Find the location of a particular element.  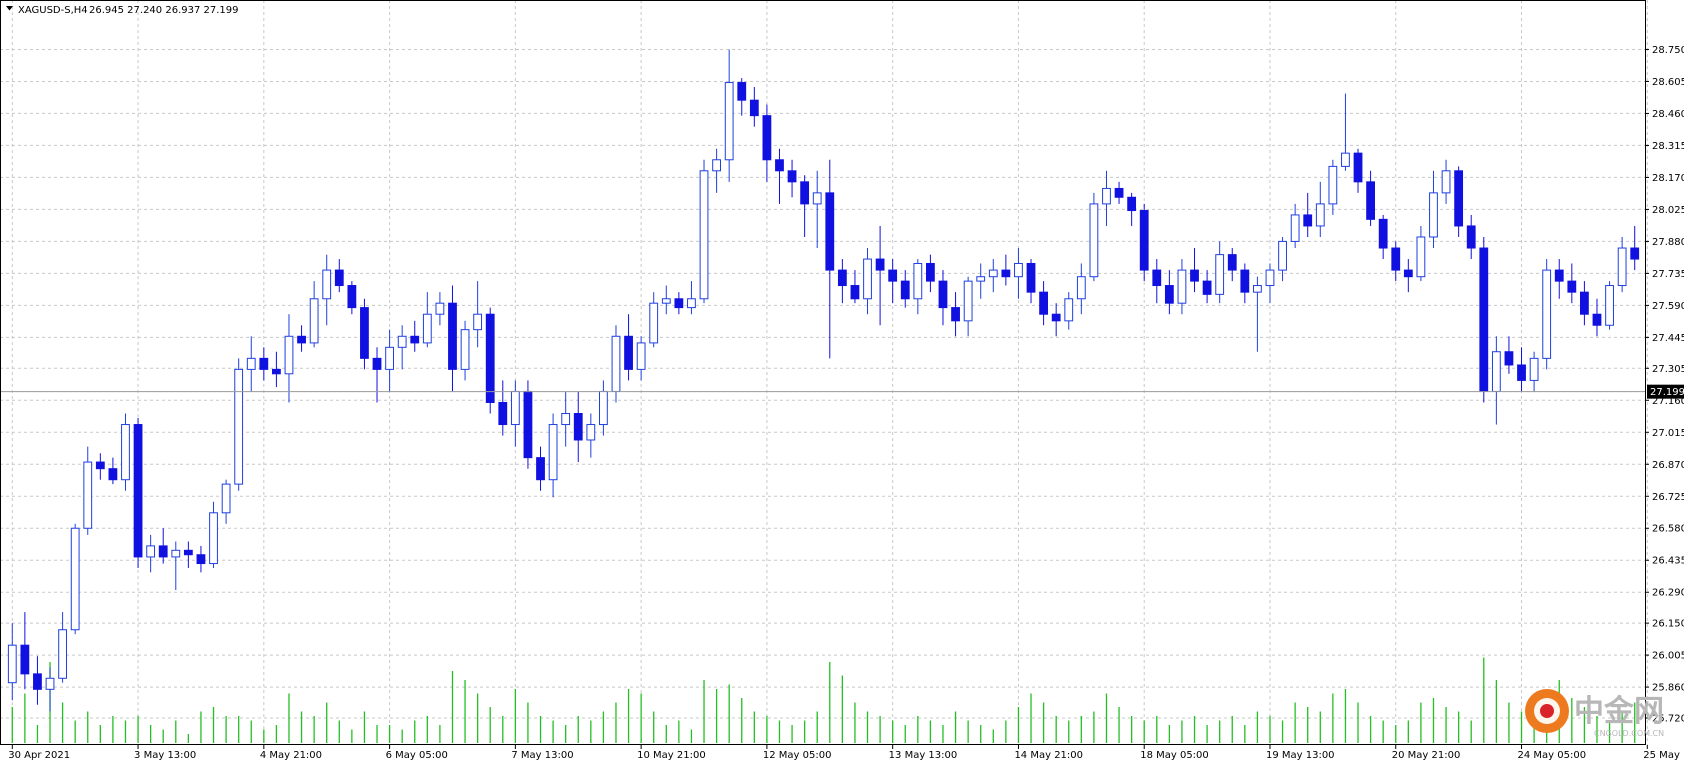

time-tick-label: 19 May 13:00 is located at coordinates (1300, 755).